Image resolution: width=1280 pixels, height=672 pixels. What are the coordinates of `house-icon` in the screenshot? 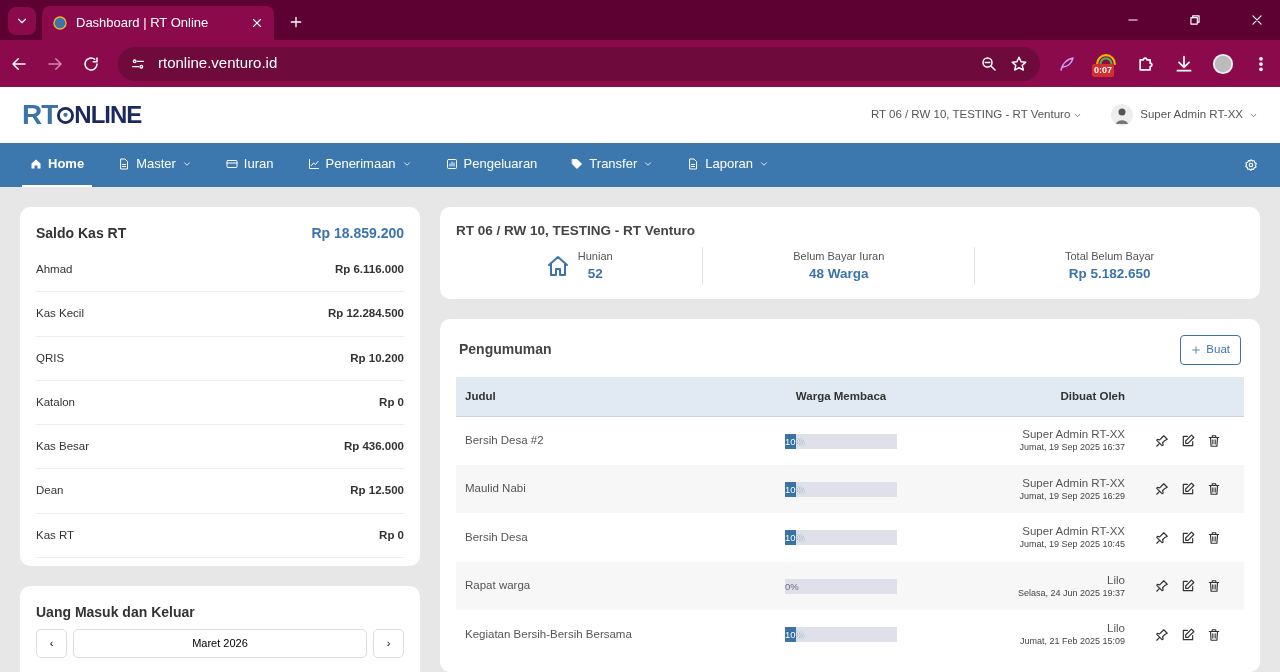 It's located at (557, 266).